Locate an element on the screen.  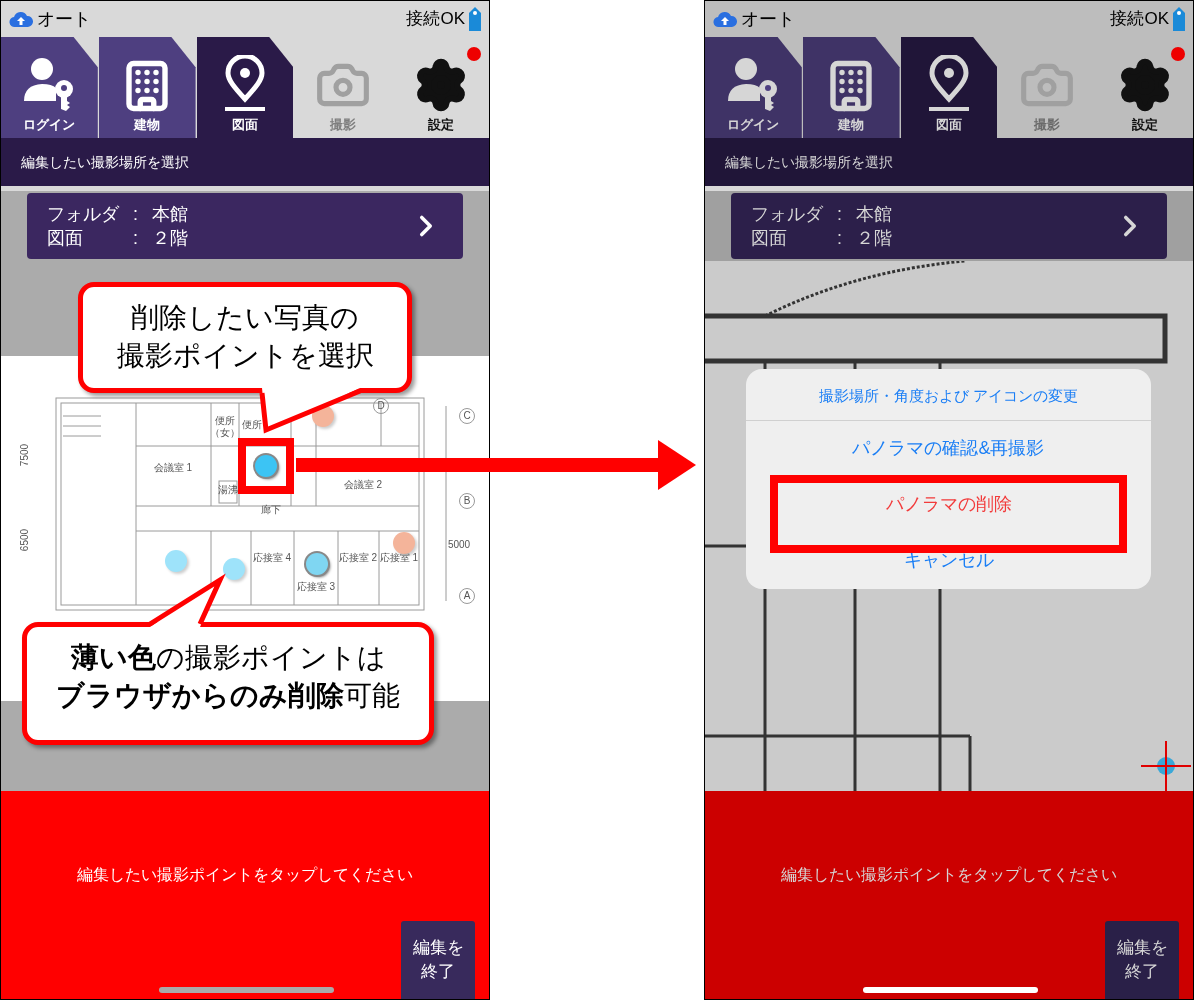
plan-label: 応接室 3 is located at coordinates (316, 587).